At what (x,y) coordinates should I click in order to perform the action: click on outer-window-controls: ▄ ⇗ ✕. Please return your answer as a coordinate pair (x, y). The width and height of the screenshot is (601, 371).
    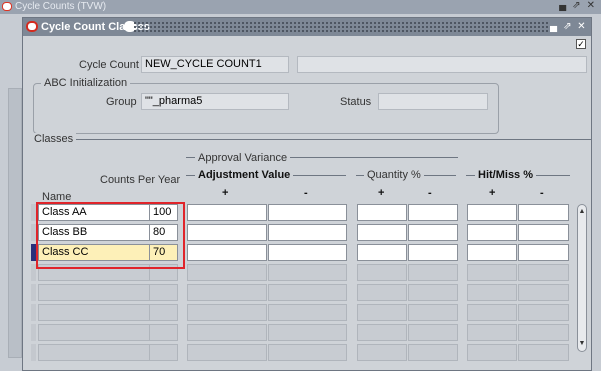
    Looking at the image, I should click on (577, 5).